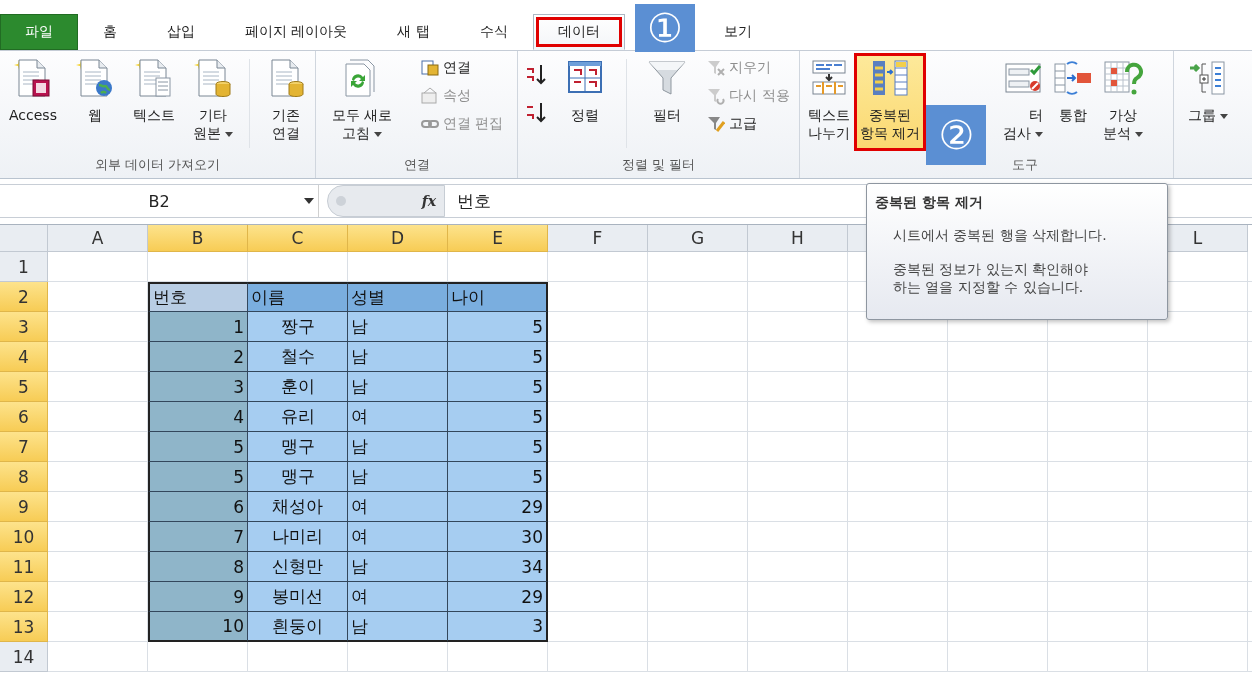 The width and height of the screenshot is (1252, 673). I want to click on ribbon-tab: 삽입, so click(181, 32).